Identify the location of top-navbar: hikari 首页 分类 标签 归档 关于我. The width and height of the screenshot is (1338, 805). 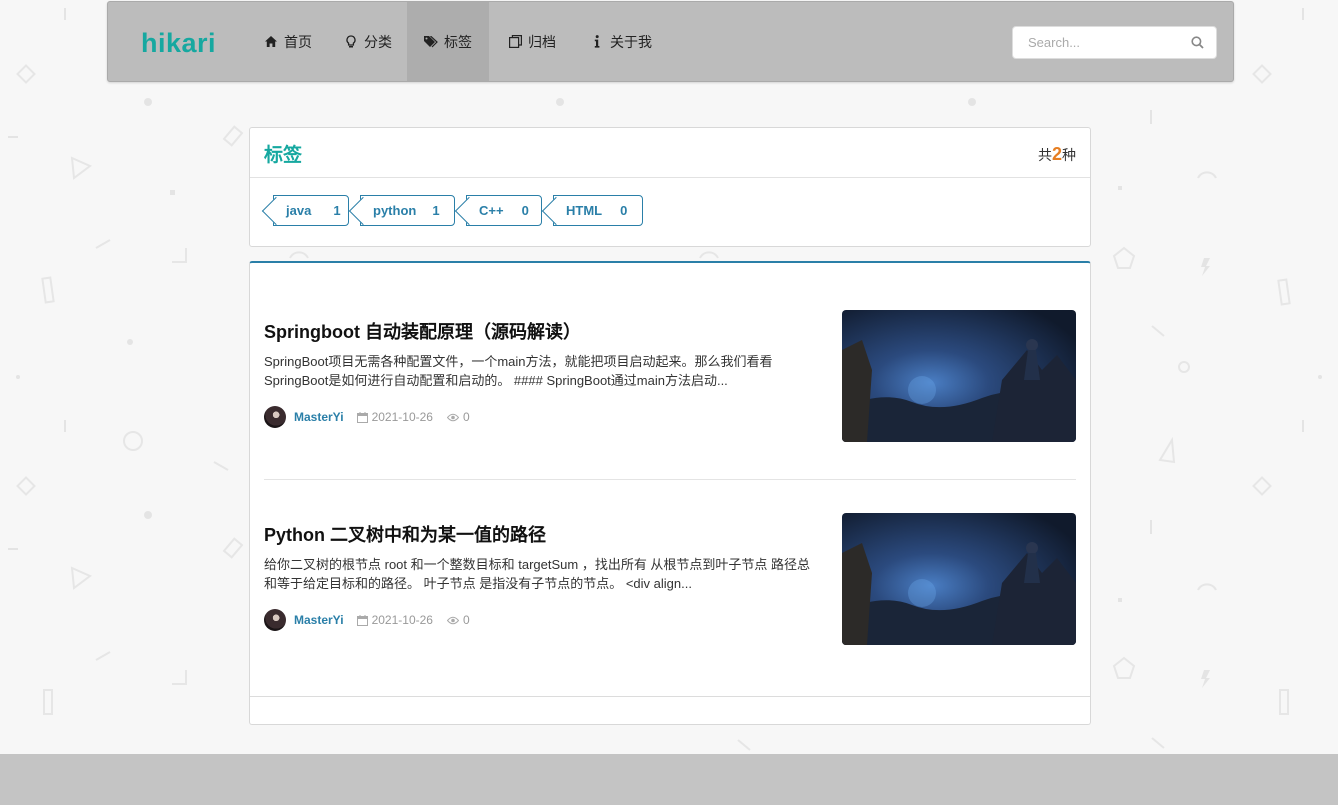
(670, 41).